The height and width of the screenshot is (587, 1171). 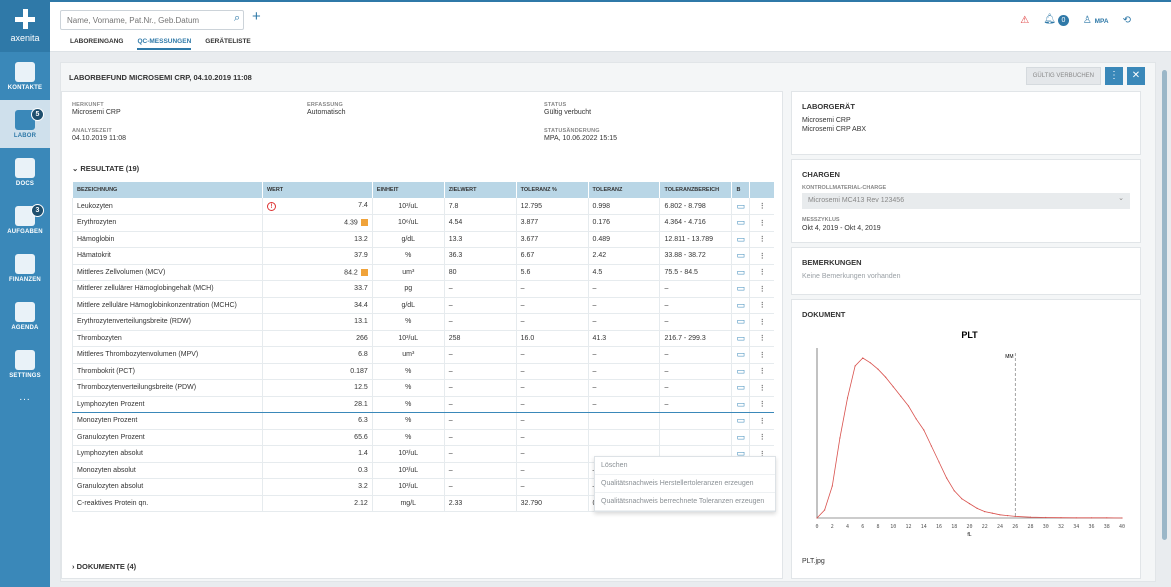 What do you see at coordinates (96, 44) in the screenshot?
I see `tab-laboreingang: LABOREINGANG` at bounding box center [96, 44].